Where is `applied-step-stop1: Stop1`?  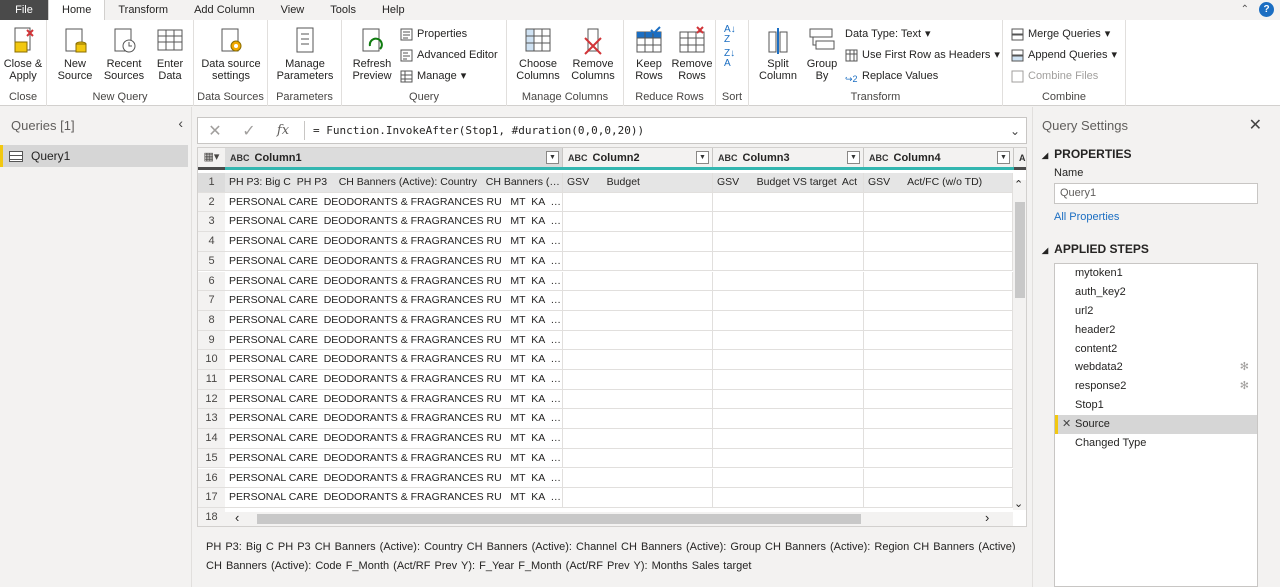
applied-step-stop1: Stop1 is located at coordinates (1156, 405).